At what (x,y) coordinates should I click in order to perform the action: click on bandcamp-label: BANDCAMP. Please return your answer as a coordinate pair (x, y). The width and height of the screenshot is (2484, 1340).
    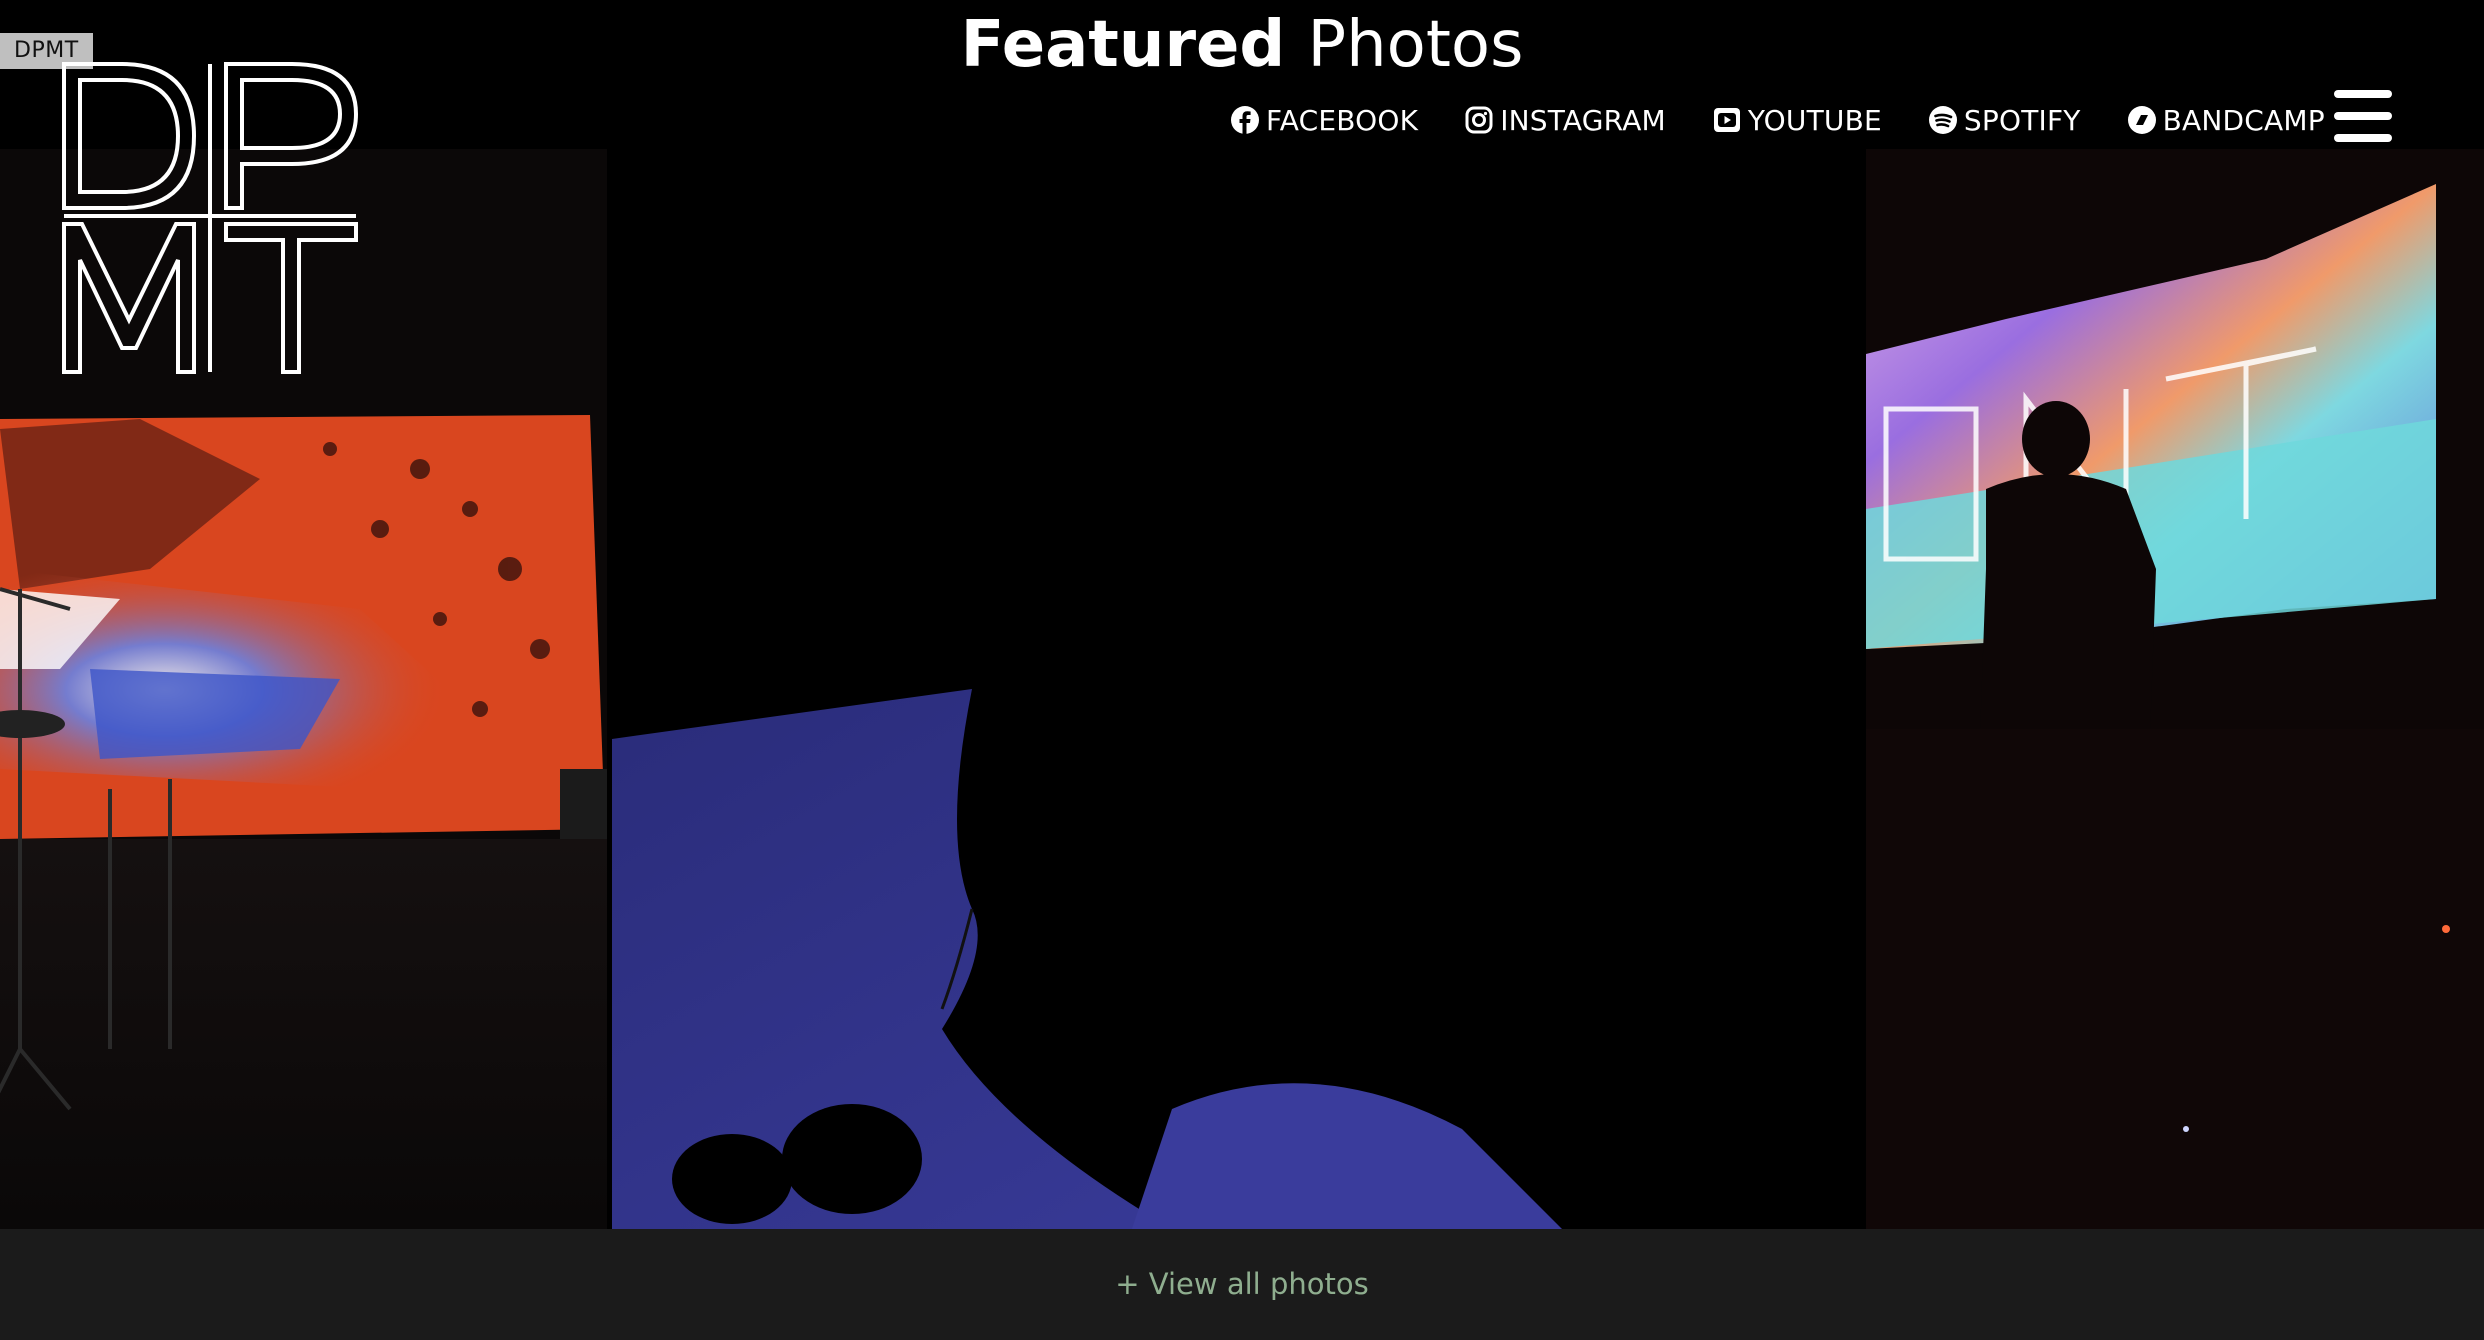
    Looking at the image, I should click on (2243, 120).